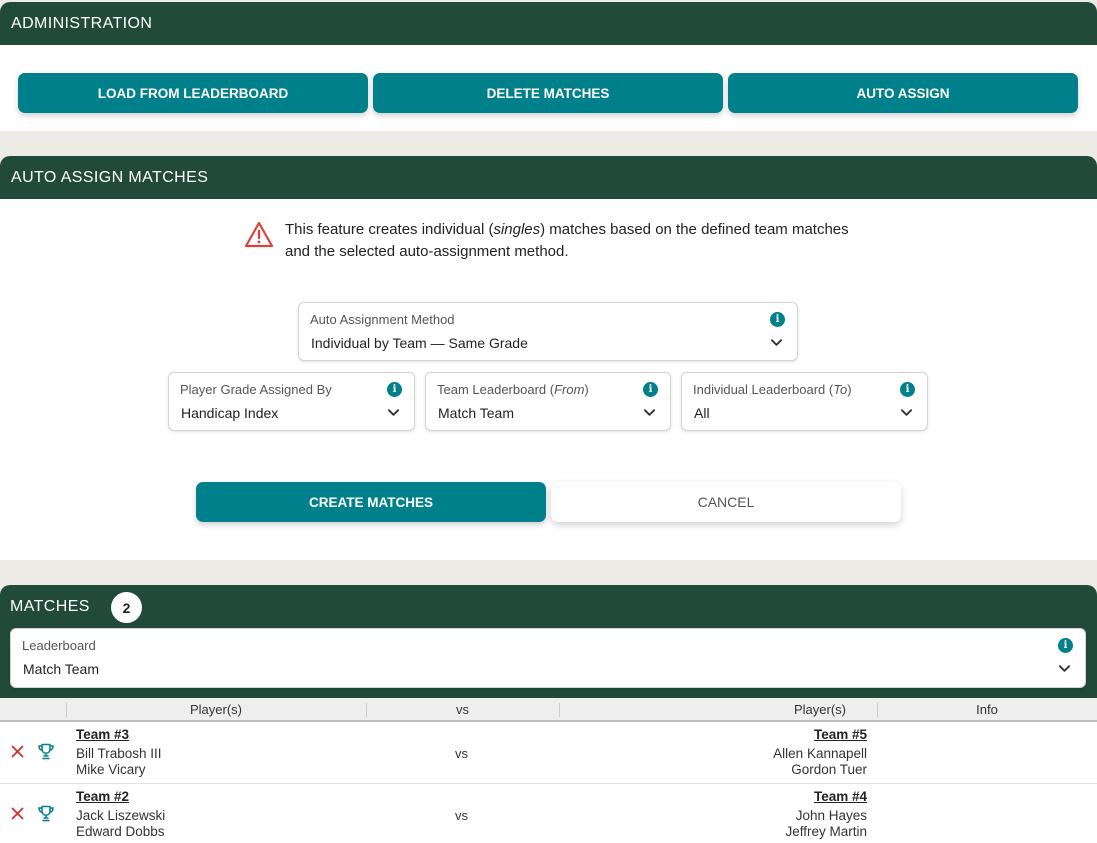  What do you see at coordinates (987, 709) in the screenshot?
I see `column-header-info: Info` at bounding box center [987, 709].